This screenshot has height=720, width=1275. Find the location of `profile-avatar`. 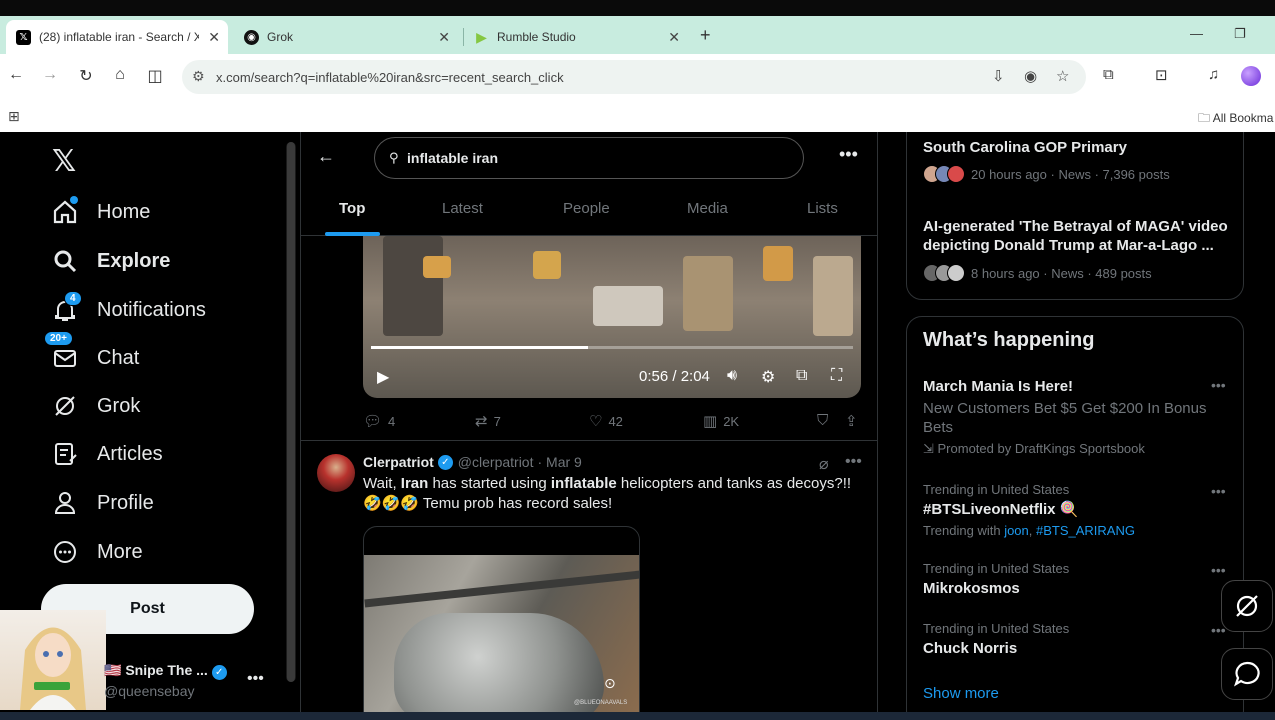

profile-avatar is located at coordinates (1251, 76).